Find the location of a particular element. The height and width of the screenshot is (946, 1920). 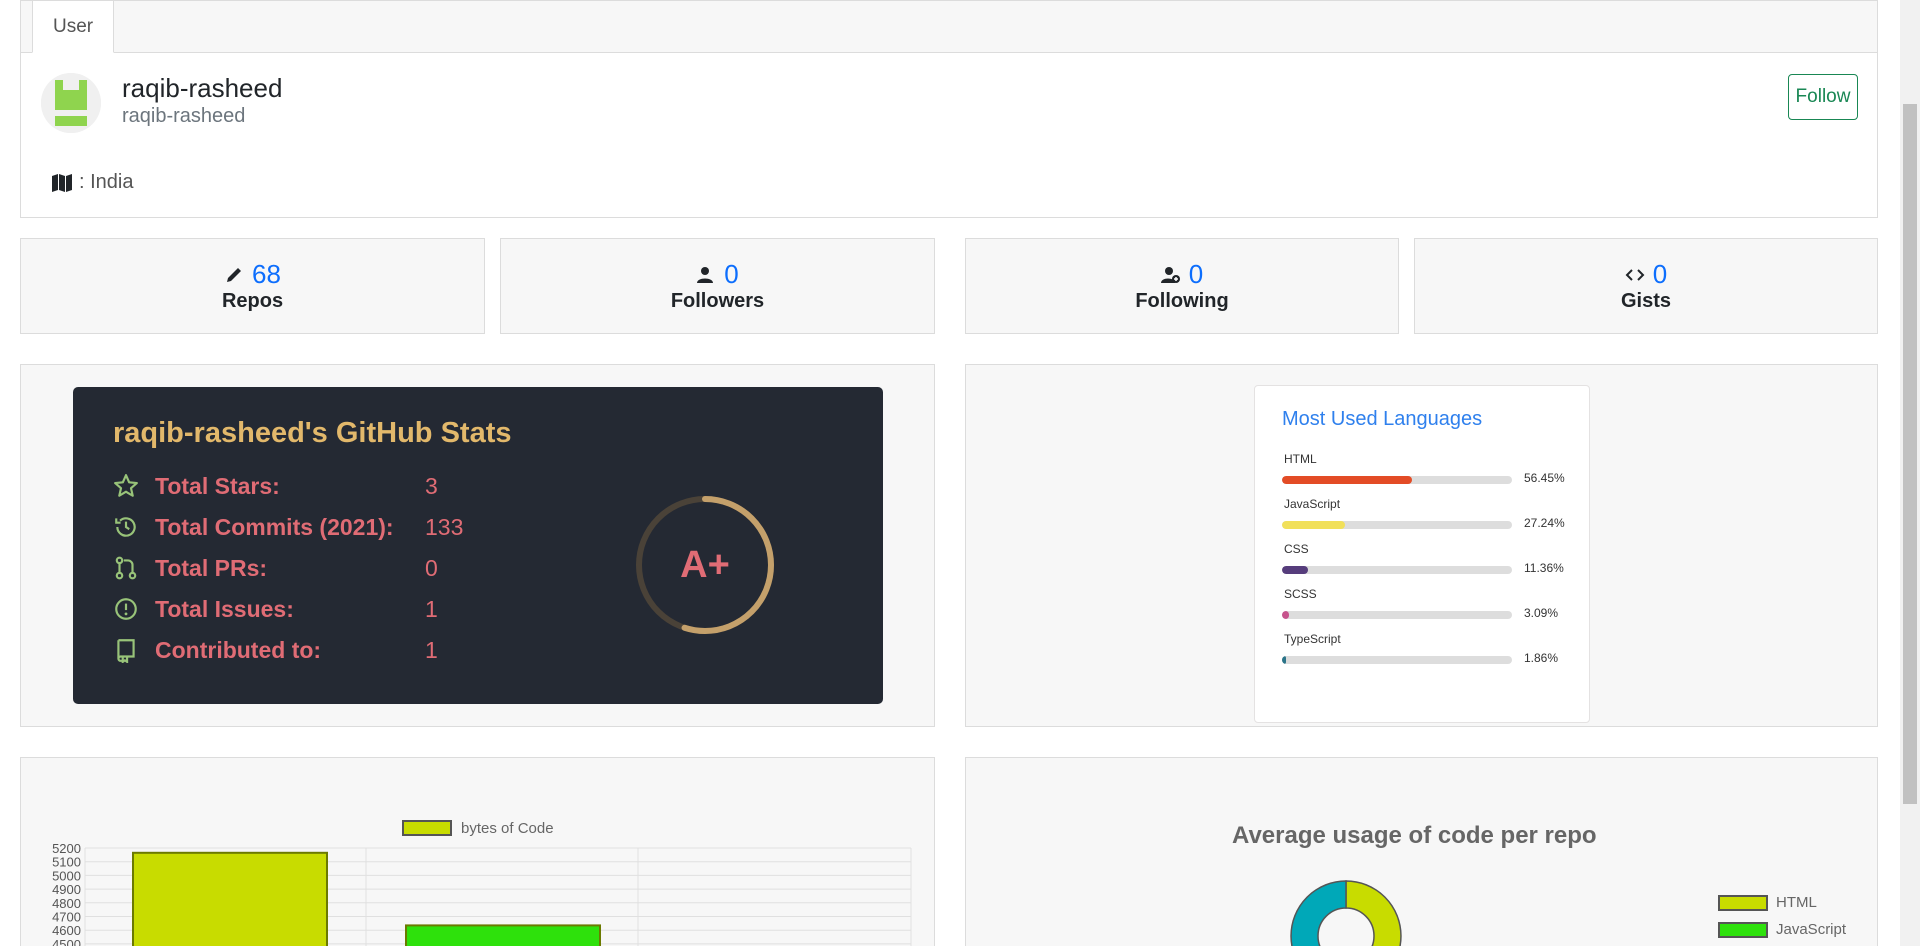

issue-icon is located at coordinates (126, 609).